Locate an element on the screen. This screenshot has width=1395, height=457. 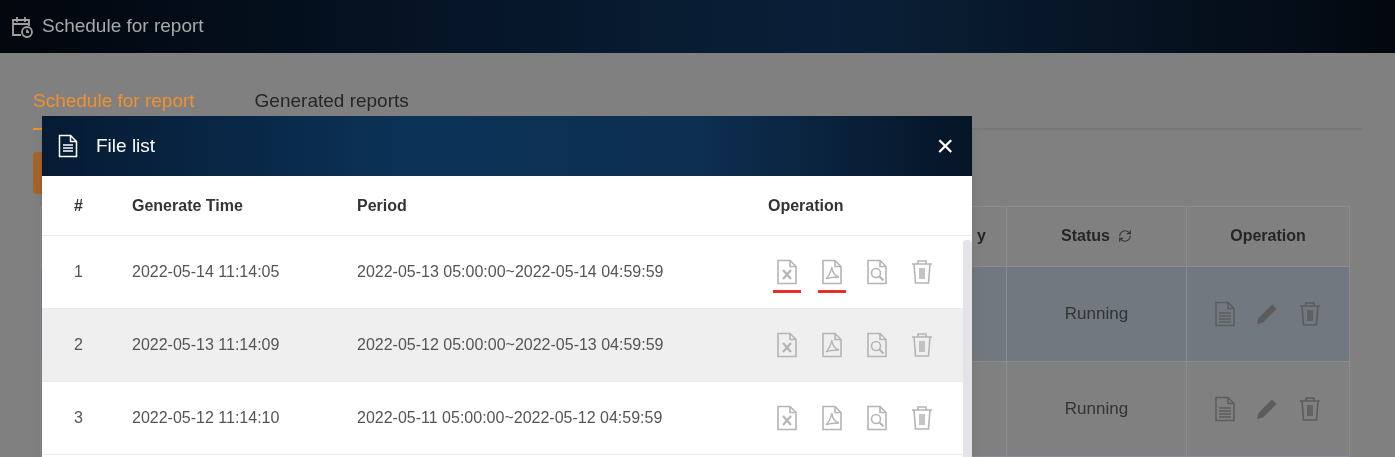
table-cell: 2022-05-12 05:00:00~2022-05-13 04:59:59 is located at coordinates (510, 344).